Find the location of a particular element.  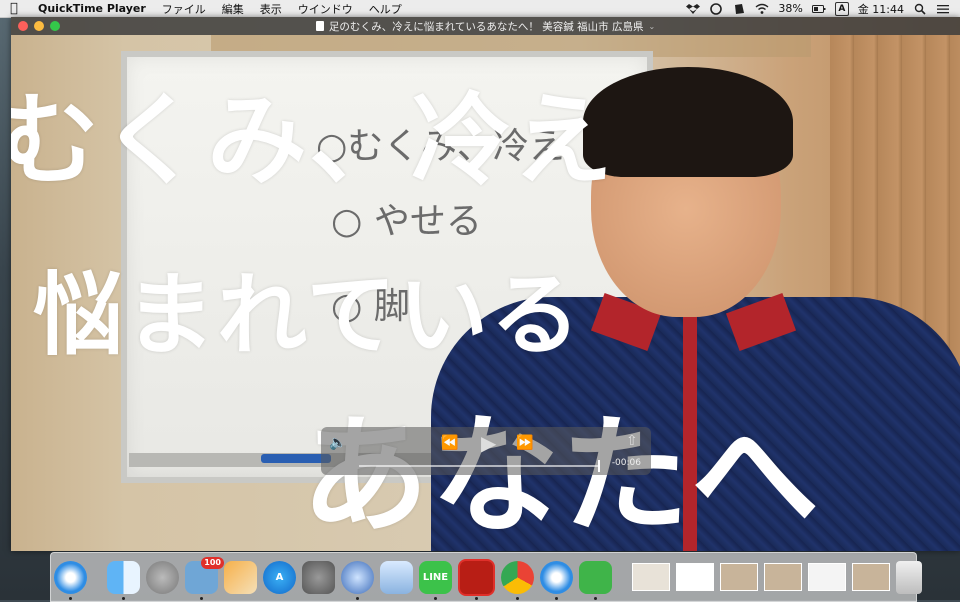

line-label: LINE is located at coordinates (435, 577).